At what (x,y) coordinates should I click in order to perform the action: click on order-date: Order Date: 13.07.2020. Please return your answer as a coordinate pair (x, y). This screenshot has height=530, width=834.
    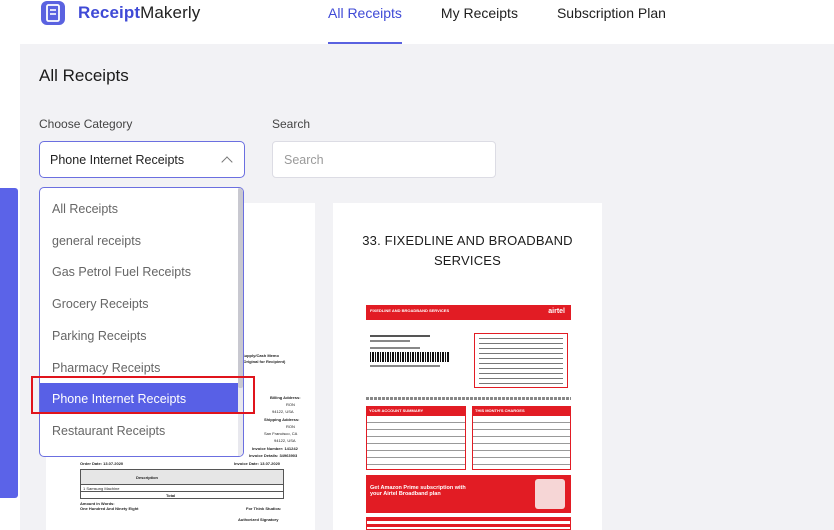
    Looking at the image, I should click on (102, 463).